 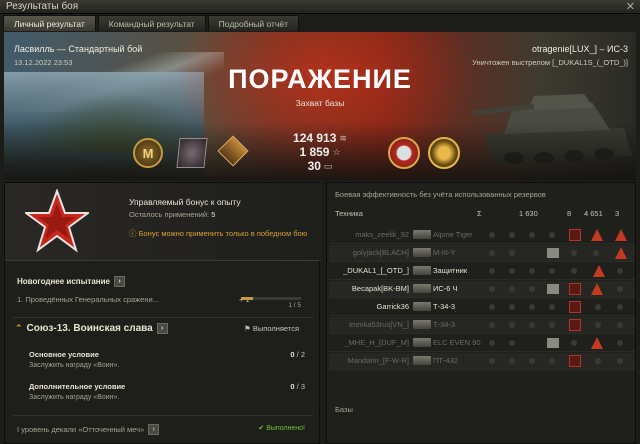 I want to click on player-name: Garrick36, so click(x=392, y=306).